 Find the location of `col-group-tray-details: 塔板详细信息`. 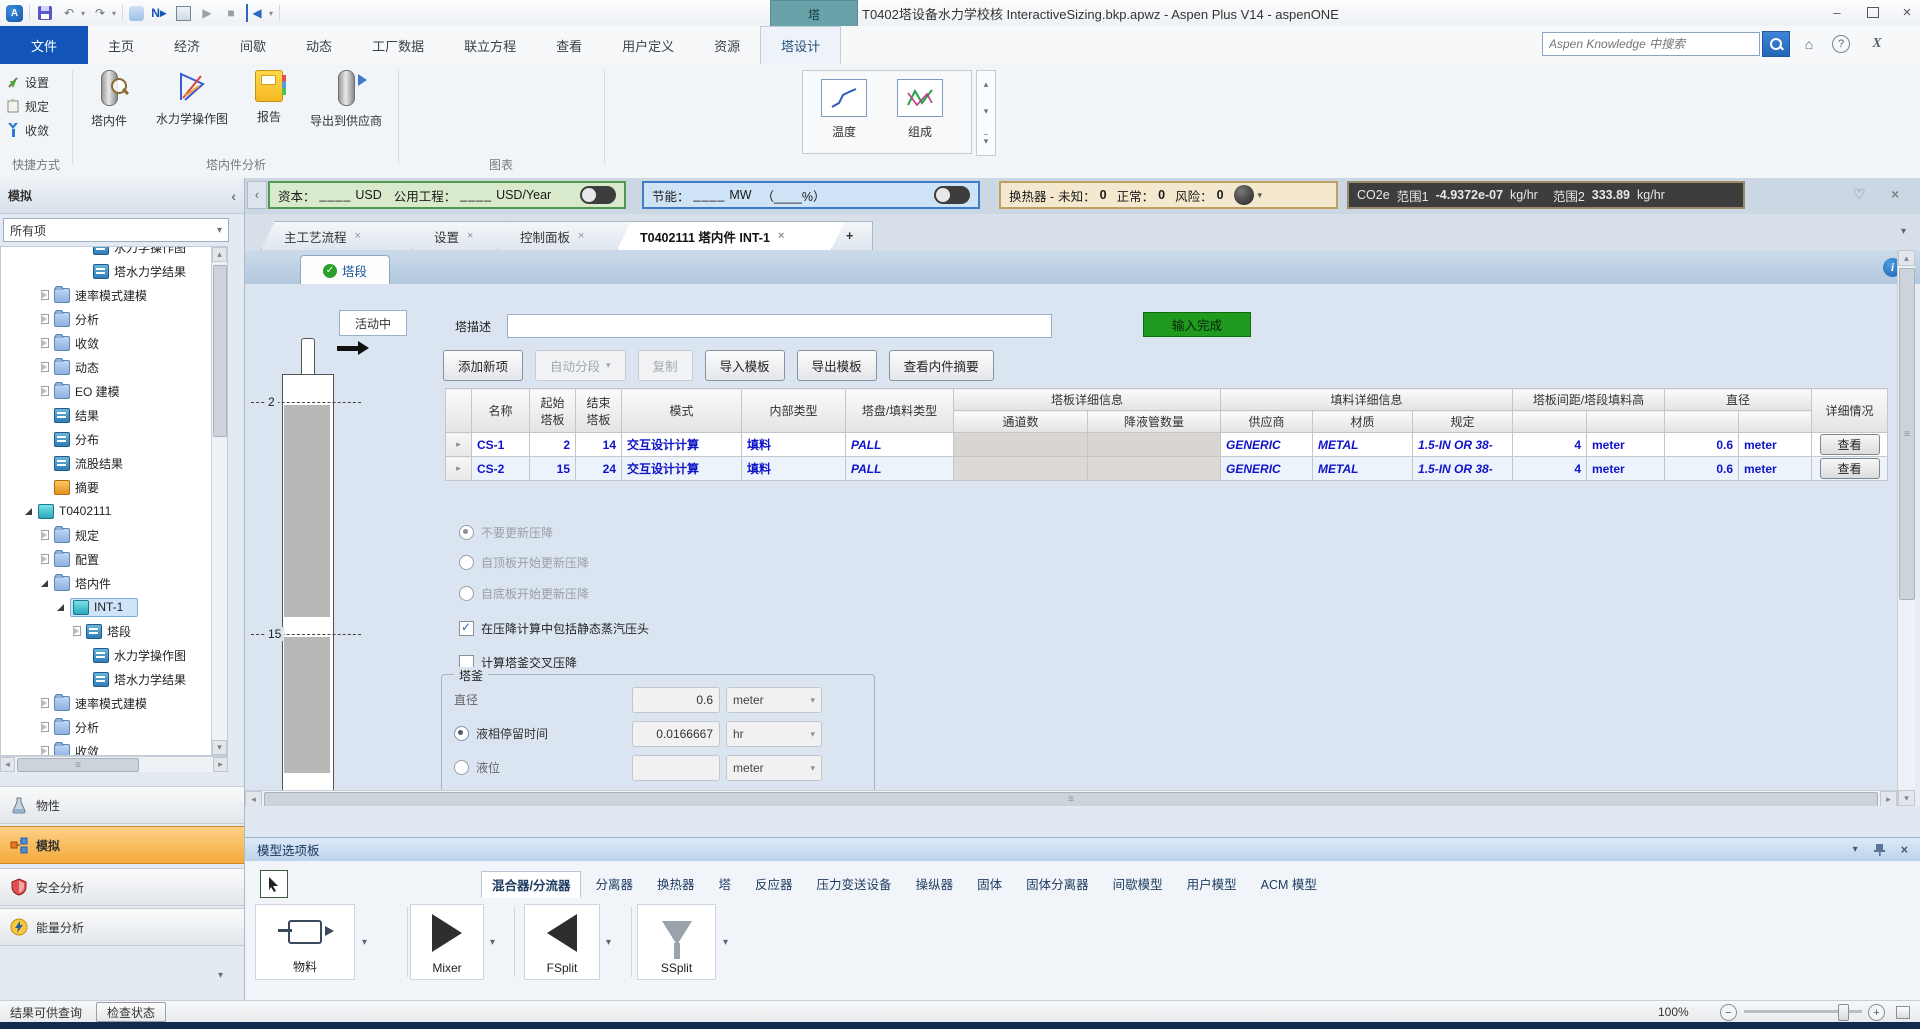

col-group-tray-details: 塔板详细信息 is located at coordinates (1087, 399).